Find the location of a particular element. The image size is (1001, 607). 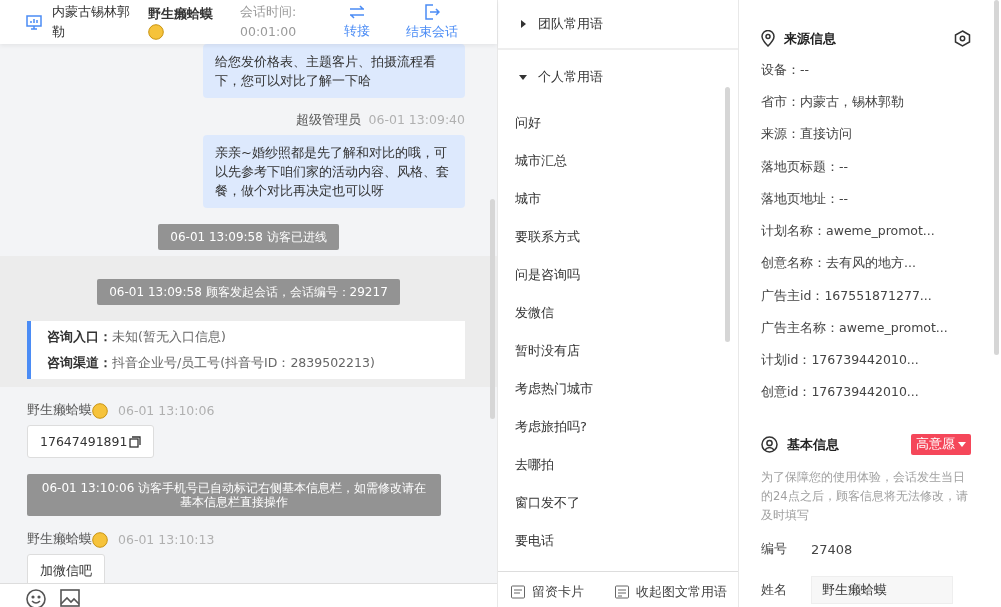

field-label: 编号 is located at coordinates (774, 549).